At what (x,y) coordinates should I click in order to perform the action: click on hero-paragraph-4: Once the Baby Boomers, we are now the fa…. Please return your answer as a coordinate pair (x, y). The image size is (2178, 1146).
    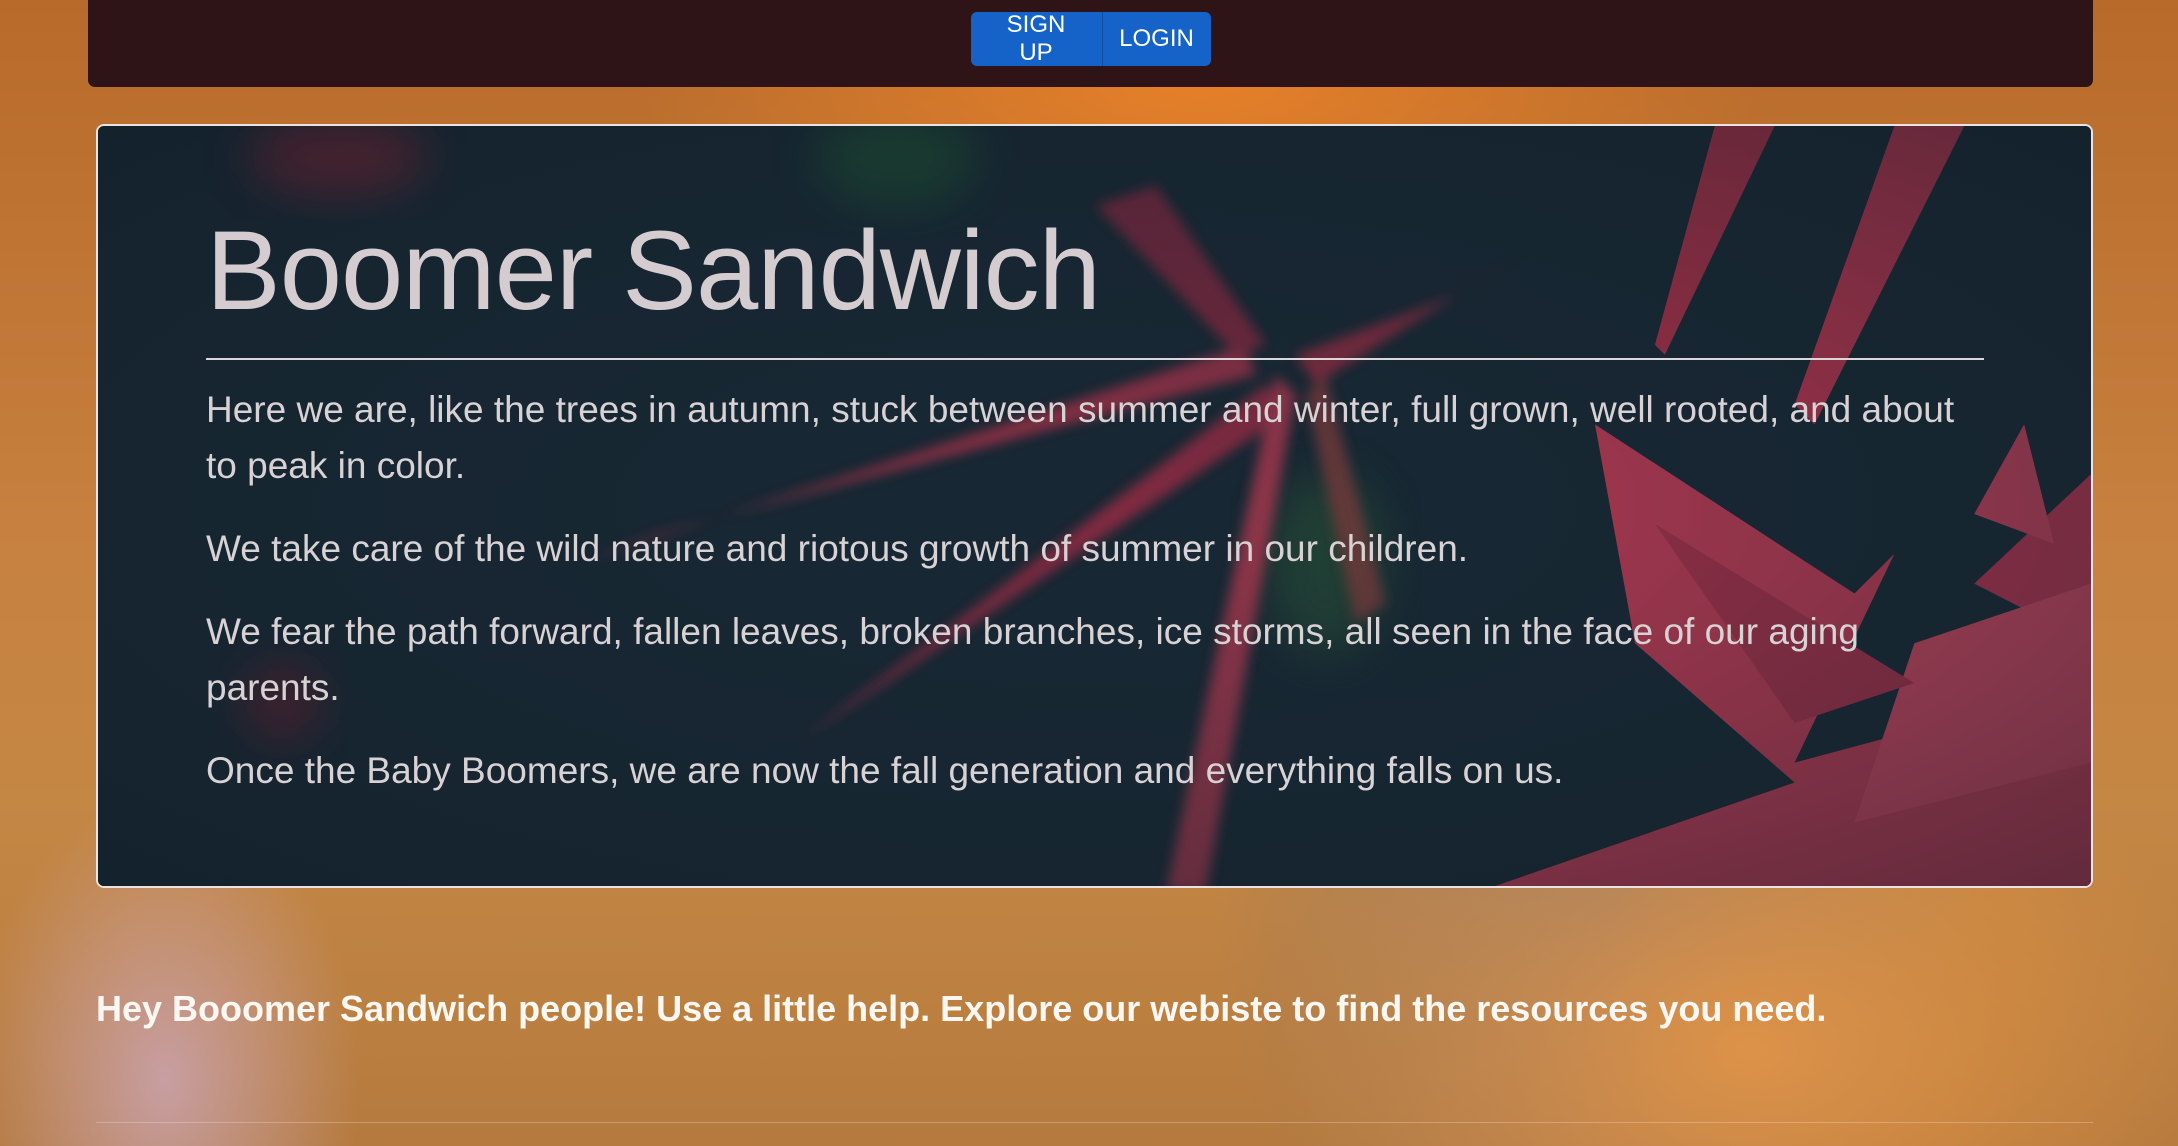
    Looking at the image, I should click on (885, 770).